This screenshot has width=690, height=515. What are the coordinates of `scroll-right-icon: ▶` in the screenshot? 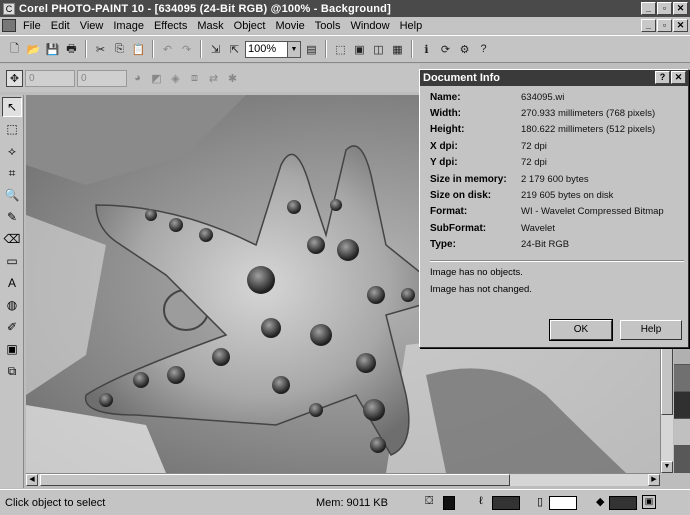 It's located at (654, 480).